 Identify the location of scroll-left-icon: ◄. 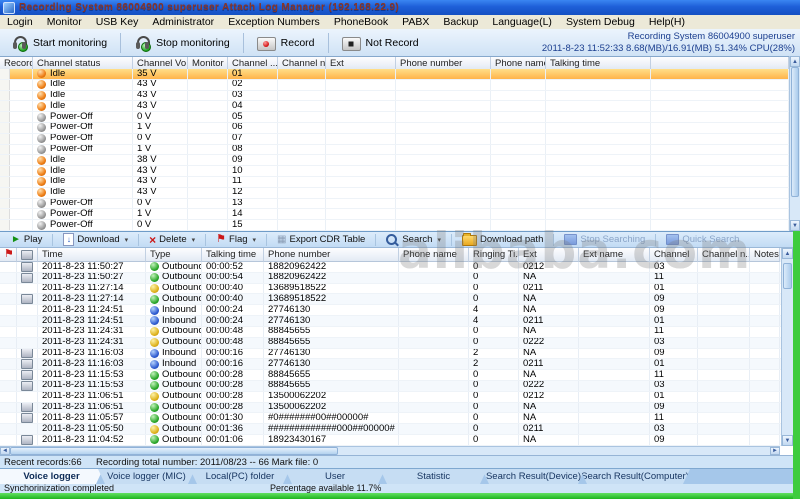
(5, 451).